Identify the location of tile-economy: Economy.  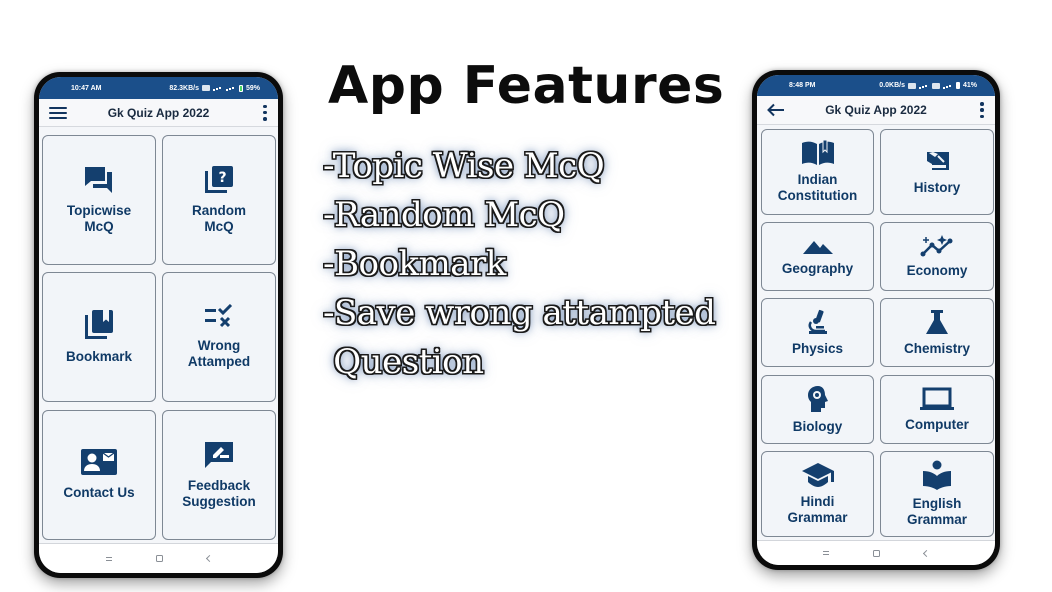
(937, 256).